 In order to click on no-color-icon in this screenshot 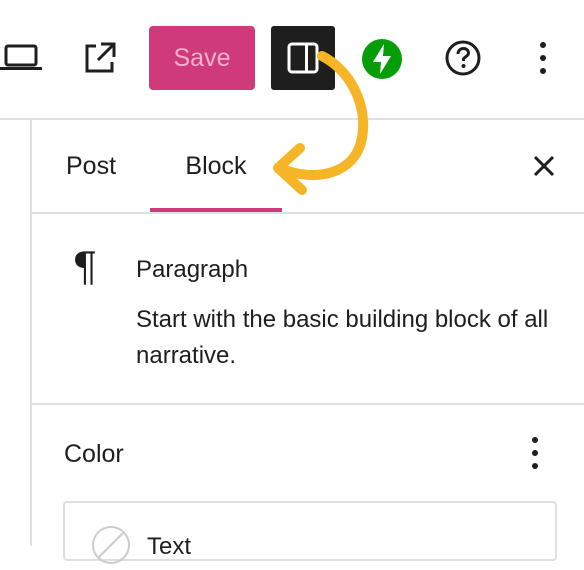, I will do `click(111, 545)`.